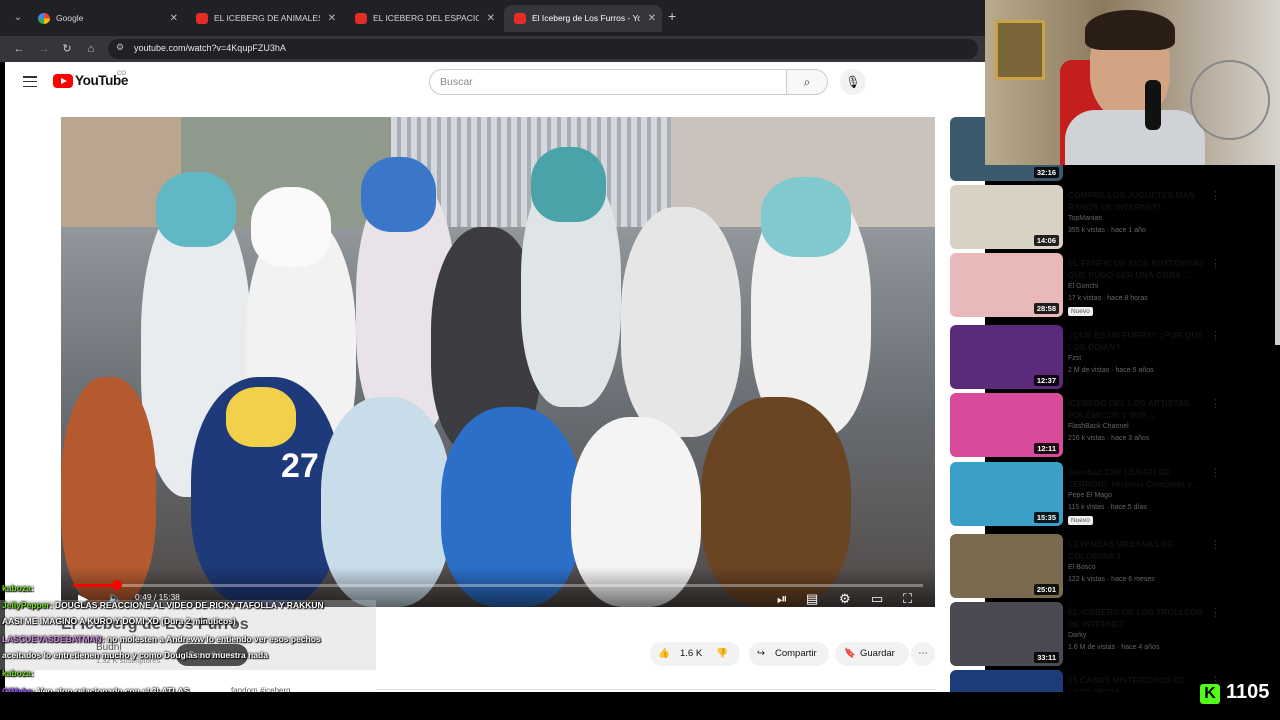 Image resolution: width=1280 pixels, height=720 pixels. I want to click on share-button: ↪ Compartir, so click(789, 654).